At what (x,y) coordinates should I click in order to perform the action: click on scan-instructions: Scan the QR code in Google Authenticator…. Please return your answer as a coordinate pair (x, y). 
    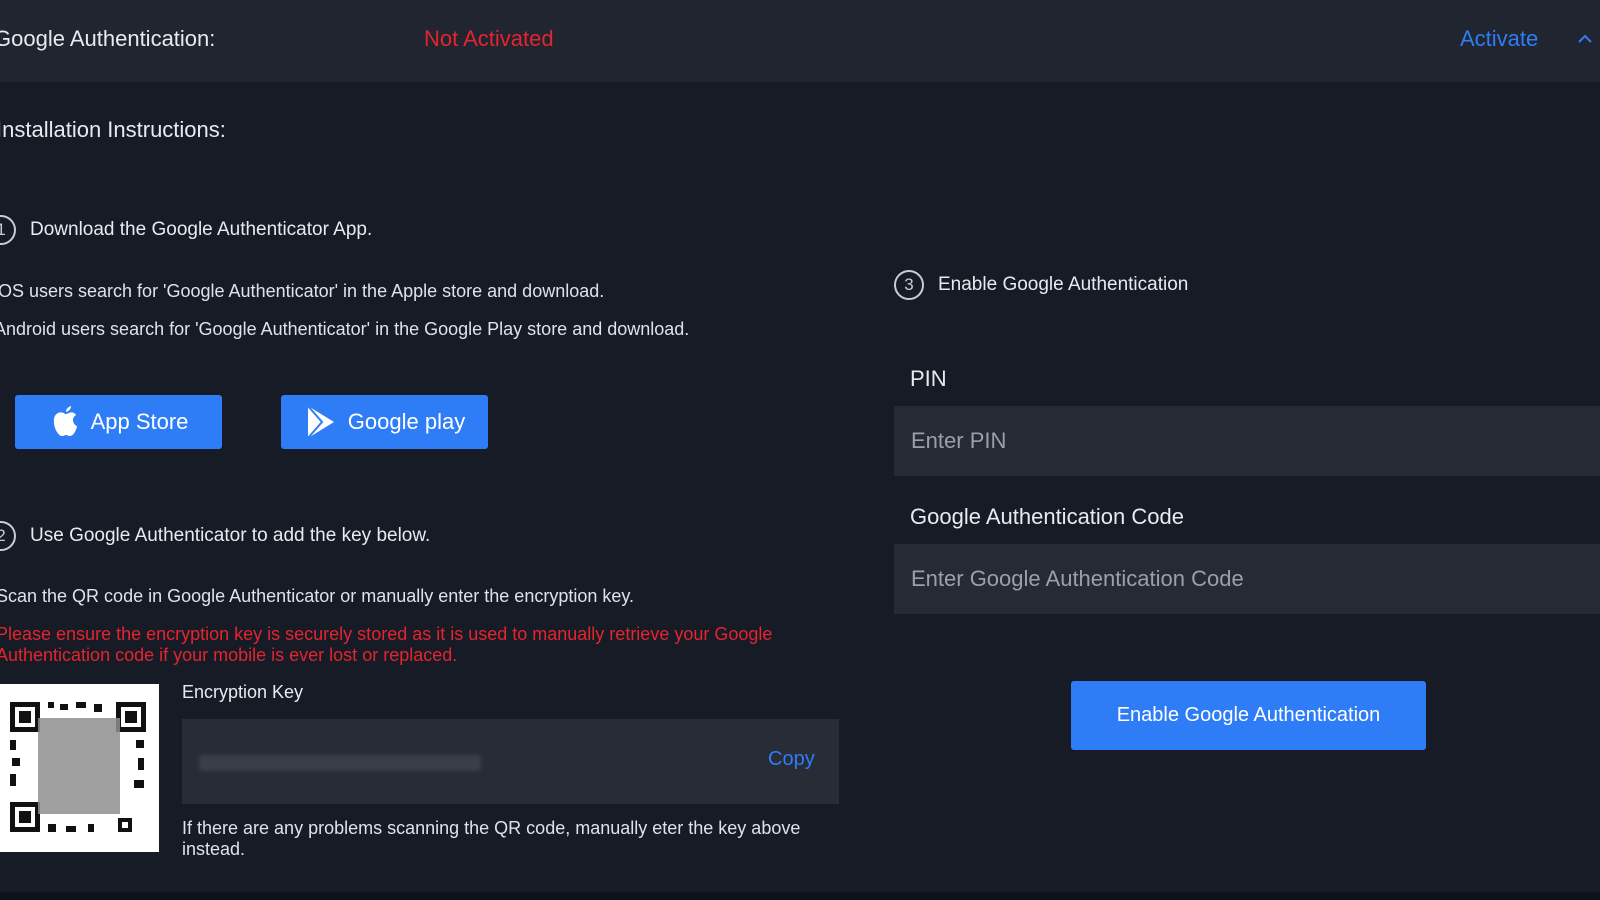
    Looking at the image, I should click on (317, 596).